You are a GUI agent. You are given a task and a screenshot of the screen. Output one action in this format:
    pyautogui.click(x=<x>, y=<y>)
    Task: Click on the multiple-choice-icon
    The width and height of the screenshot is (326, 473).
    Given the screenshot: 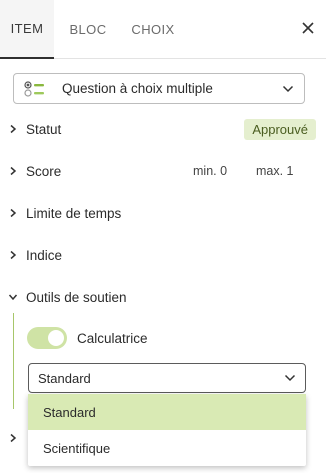 What is the action you would take?
    pyautogui.click(x=34, y=88)
    